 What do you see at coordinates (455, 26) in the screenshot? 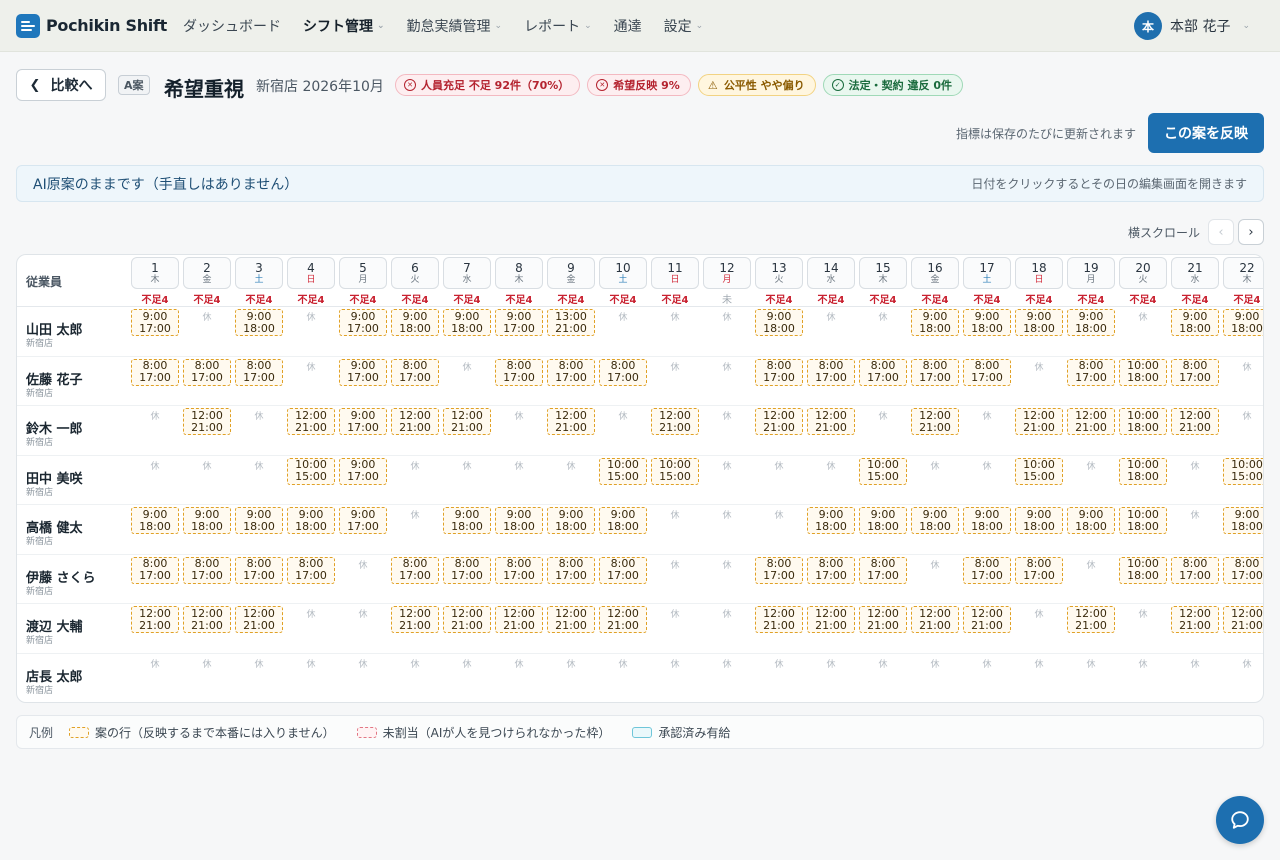
I see `nav-item-2: 勤怠実績管理 ⌄` at bounding box center [455, 26].